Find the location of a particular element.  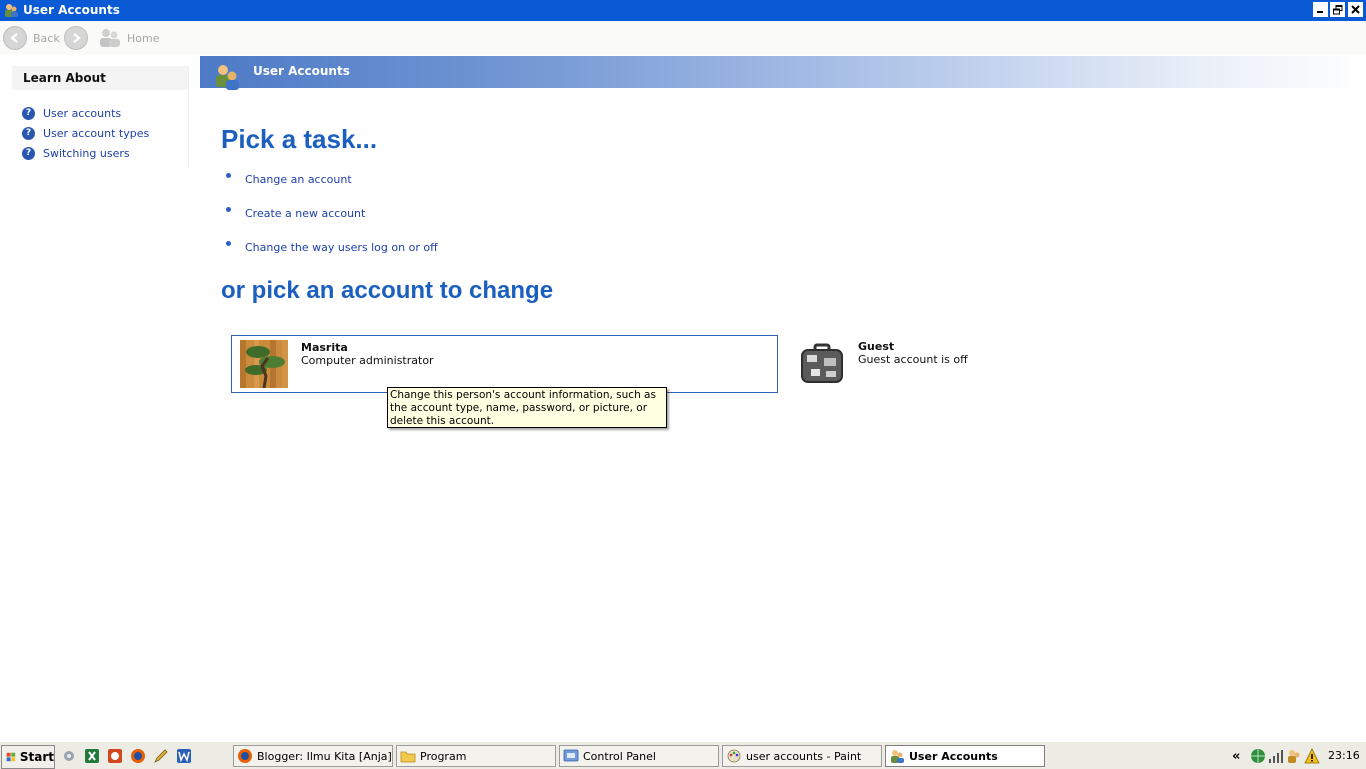

restore-icon is located at coordinates (1337, 9).